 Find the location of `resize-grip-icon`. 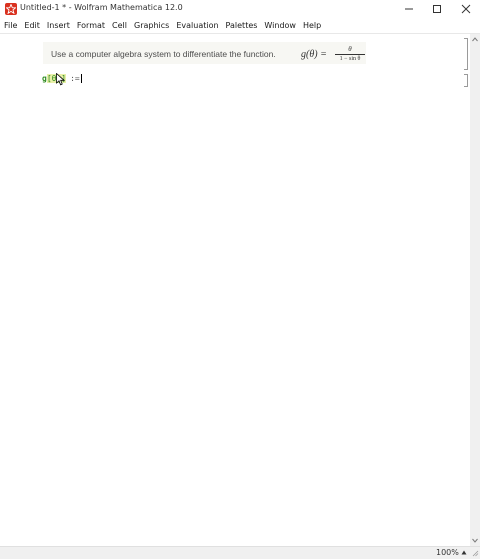

resize-grip-icon is located at coordinates (475, 553).